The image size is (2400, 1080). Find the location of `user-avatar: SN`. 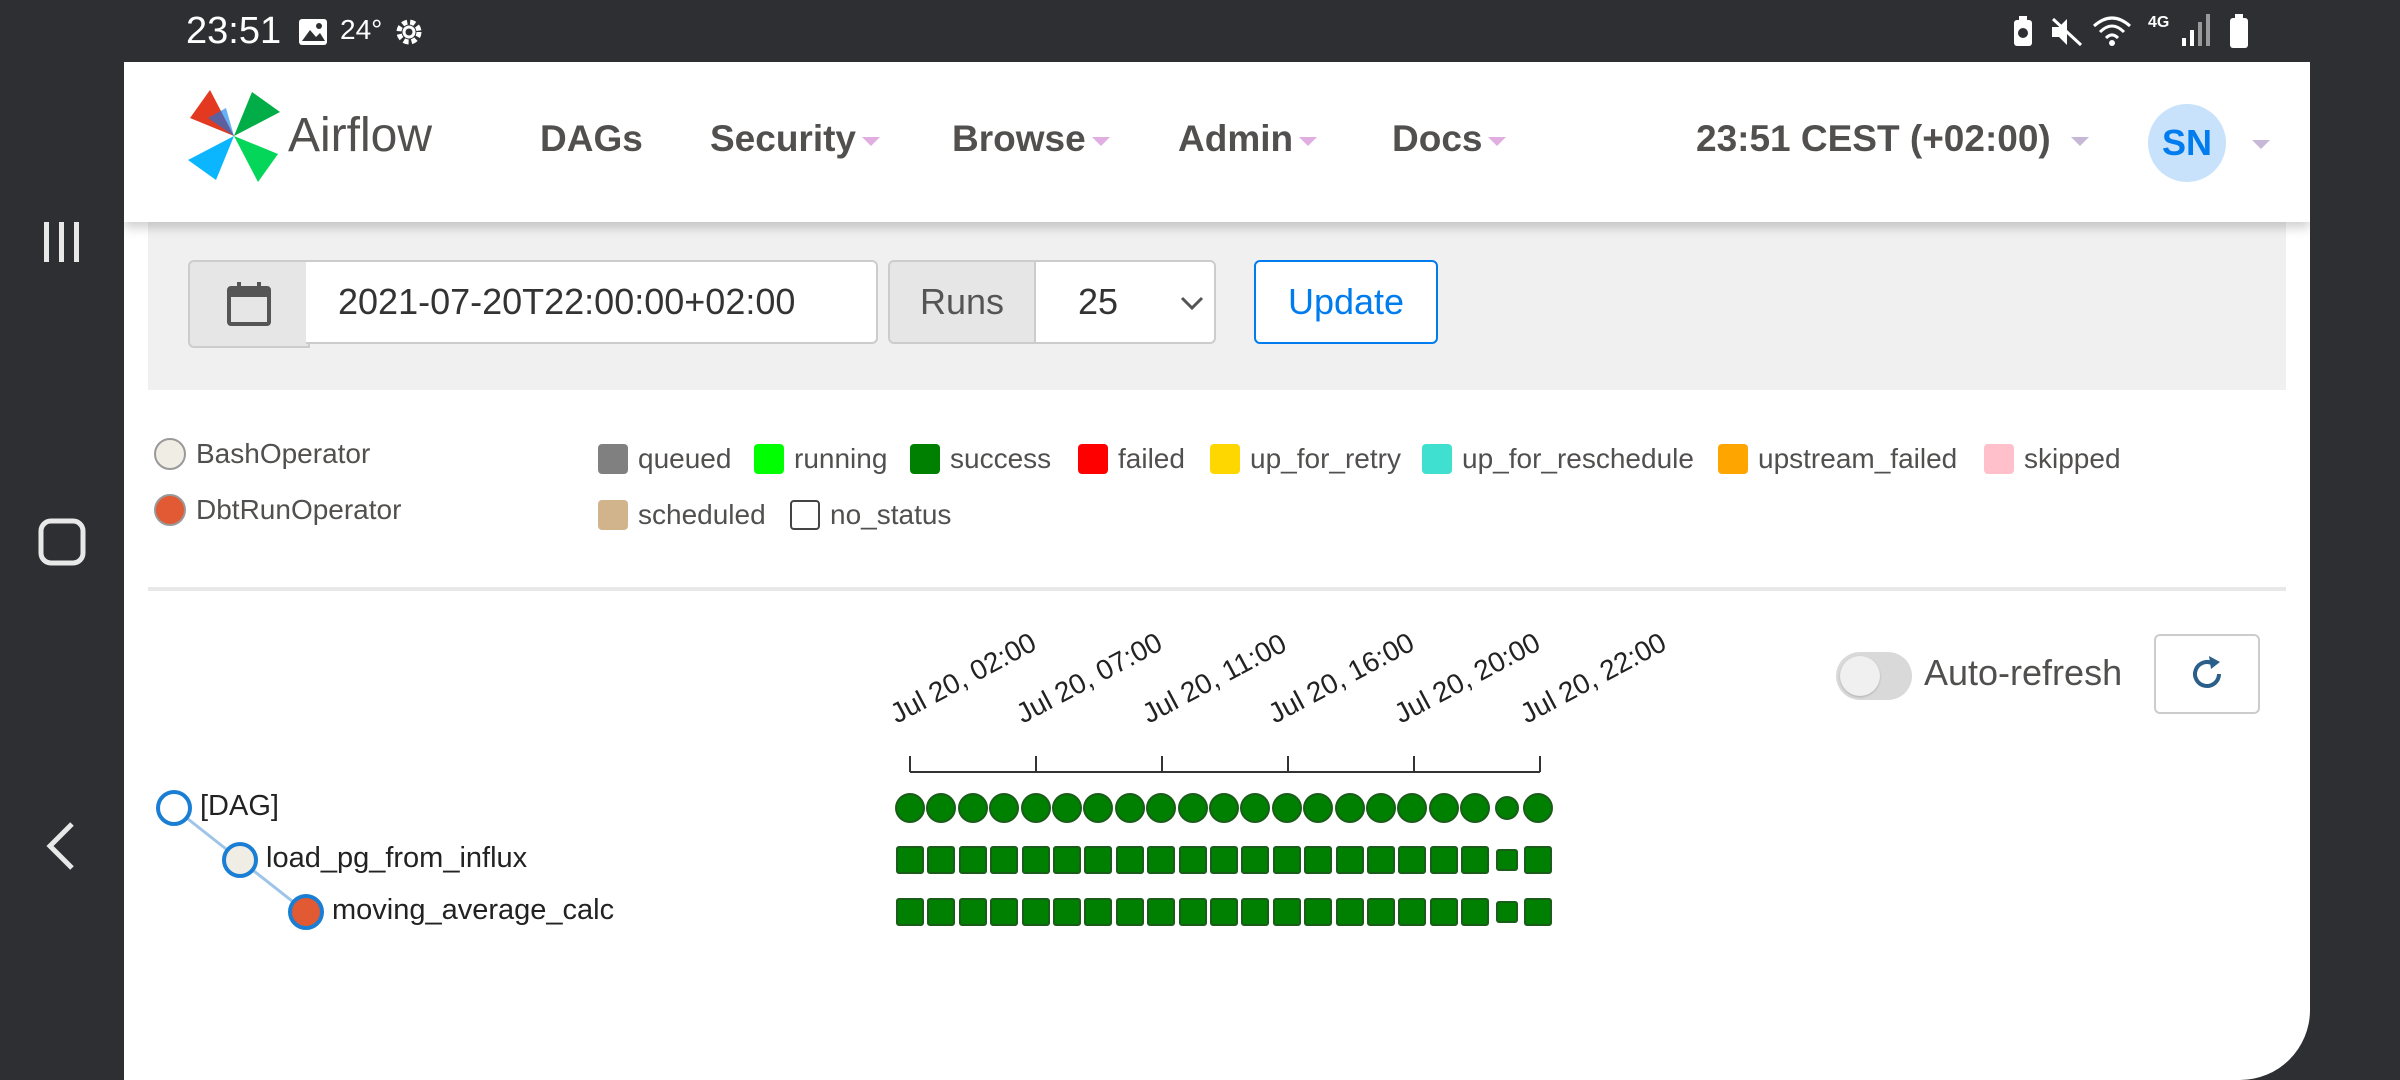

user-avatar: SN is located at coordinates (2187, 143).